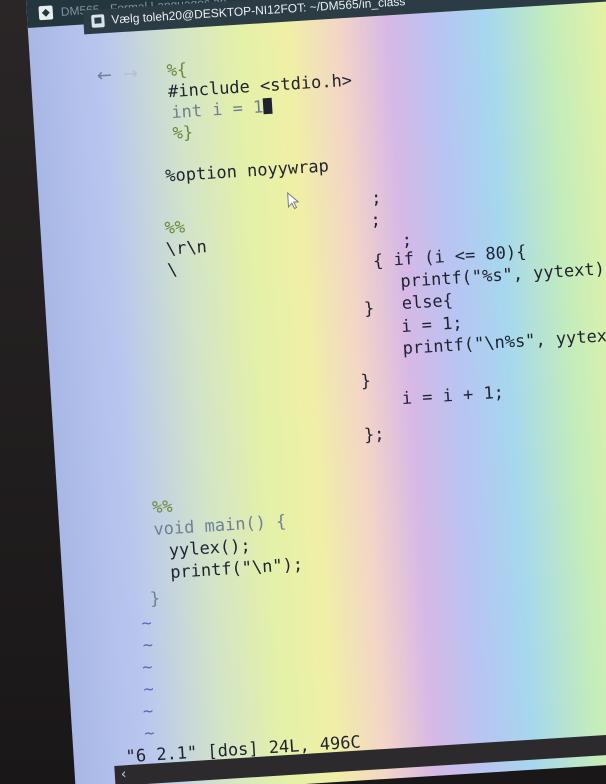 This screenshot has width=606, height=784. I want to click on mouse-pointer-icon, so click(293, 200).